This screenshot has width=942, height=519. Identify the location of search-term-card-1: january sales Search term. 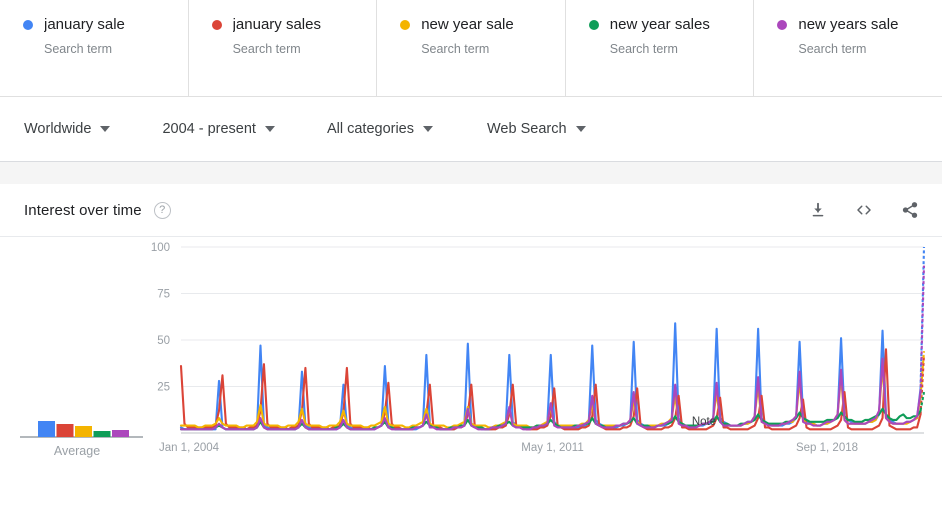
(283, 48).